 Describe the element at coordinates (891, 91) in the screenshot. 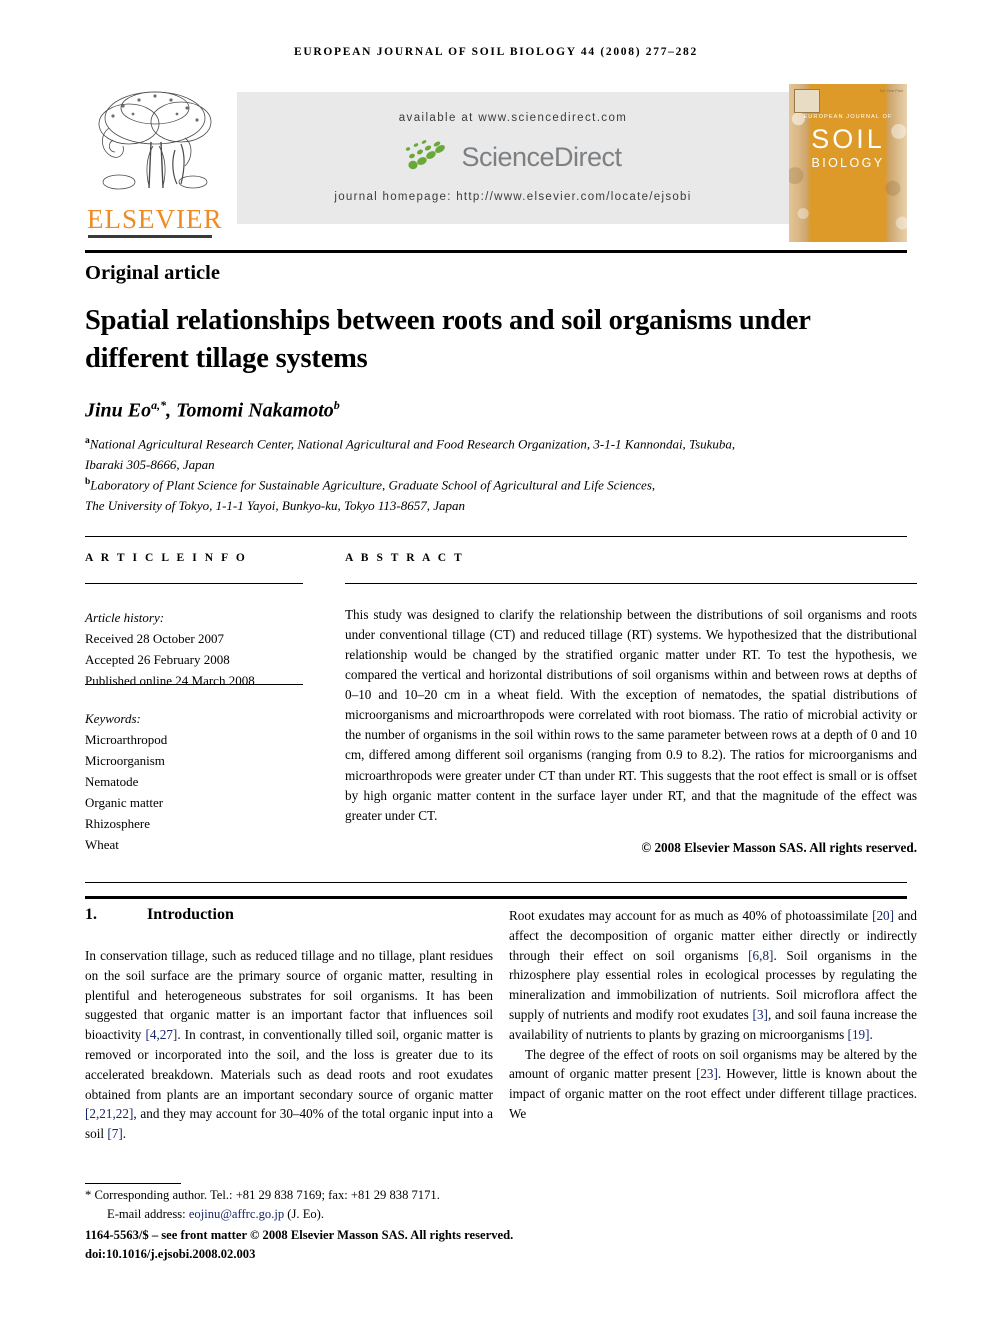

I see `cover-corner-note: The Year Past` at that location.